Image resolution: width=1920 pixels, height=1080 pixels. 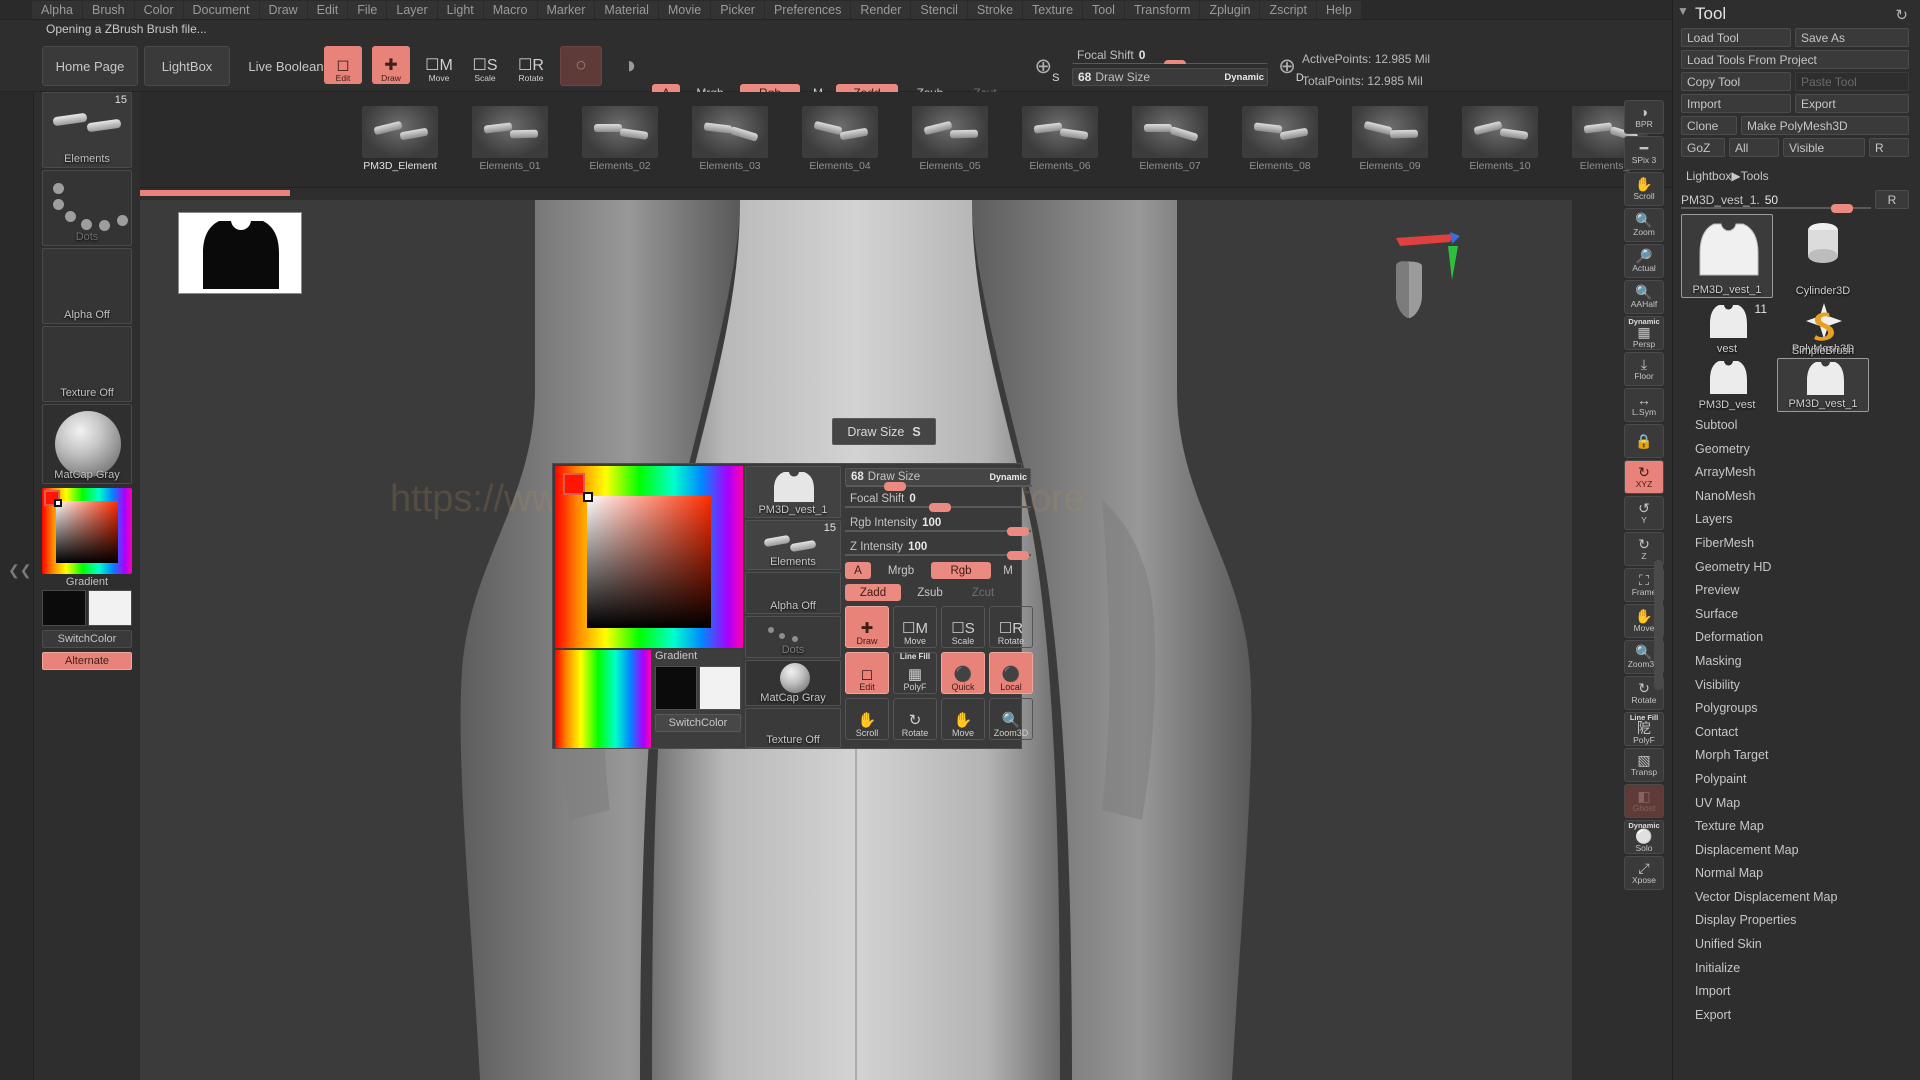 I want to click on popup-rotate3d-button: ↻ Rotate, so click(x=915, y=719).